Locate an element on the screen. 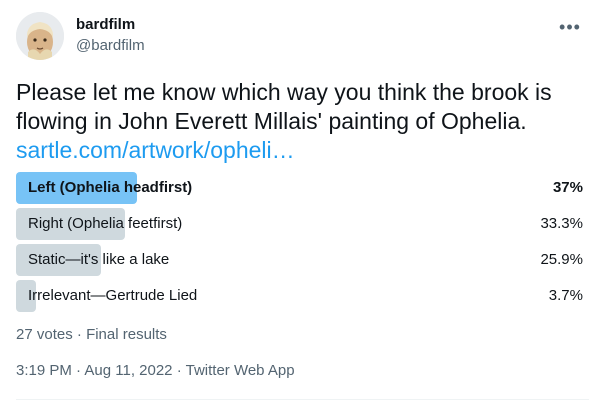  poll-option-label: Right (Ophelia feetfirst) is located at coordinates (105, 223).